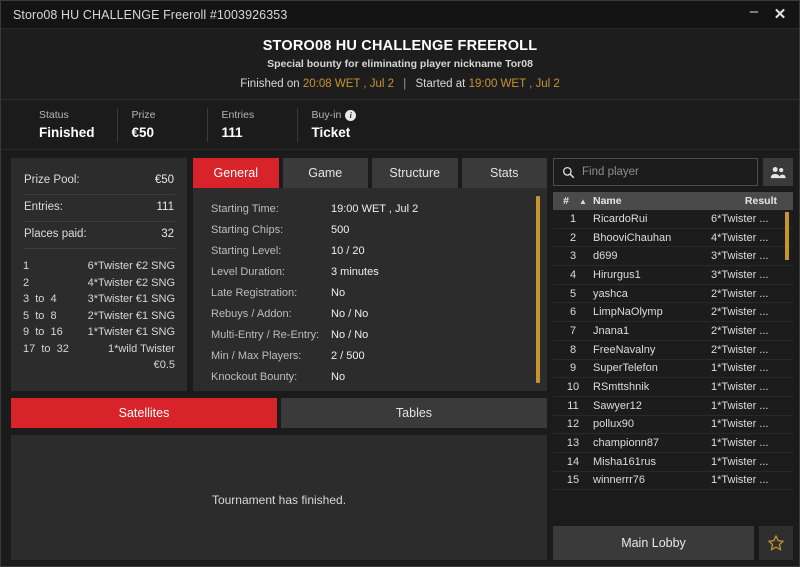 The width and height of the screenshot is (800, 567). I want to click on players-toggle-button, so click(778, 172).